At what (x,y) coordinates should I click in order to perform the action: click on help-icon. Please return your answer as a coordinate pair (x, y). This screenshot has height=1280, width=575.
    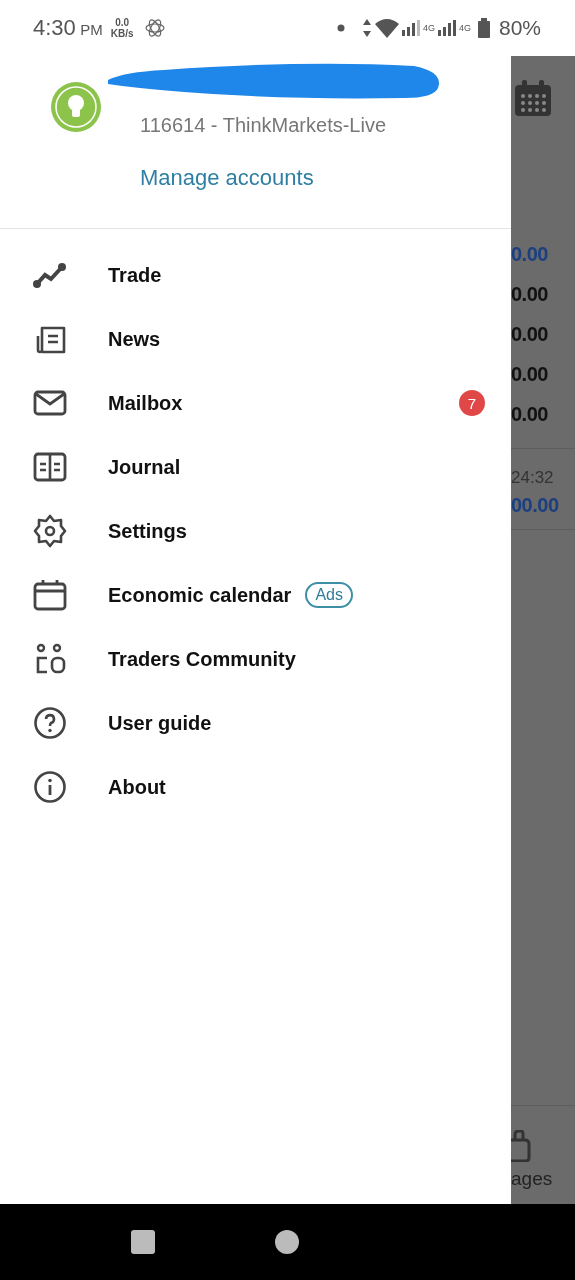
    Looking at the image, I should click on (50, 723).